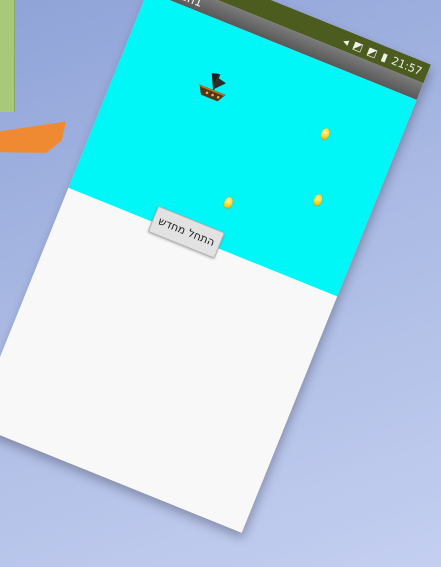  I want to click on sim1-icon: ◩, so click(358, 46).